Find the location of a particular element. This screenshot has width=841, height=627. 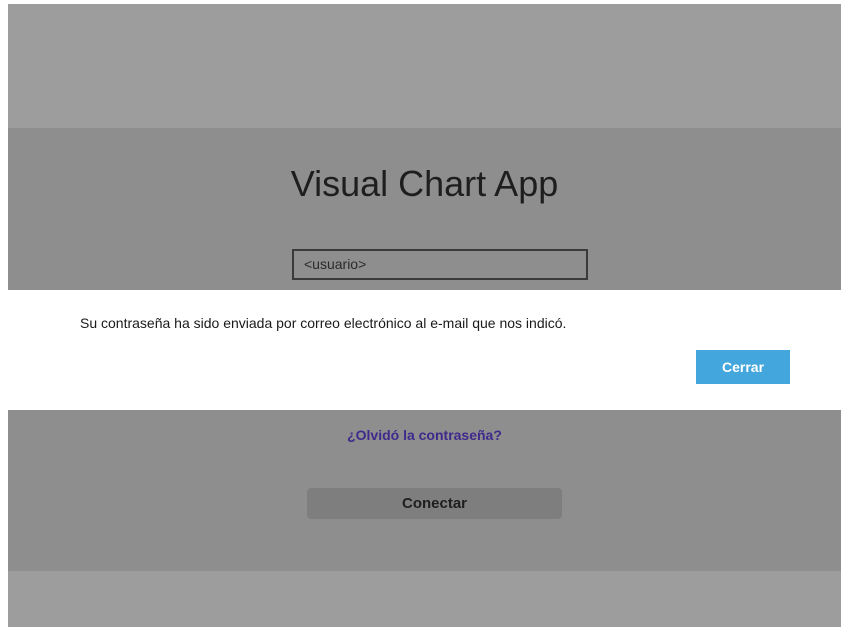

username-input: <usuario> is located at coordinates (440, 264).